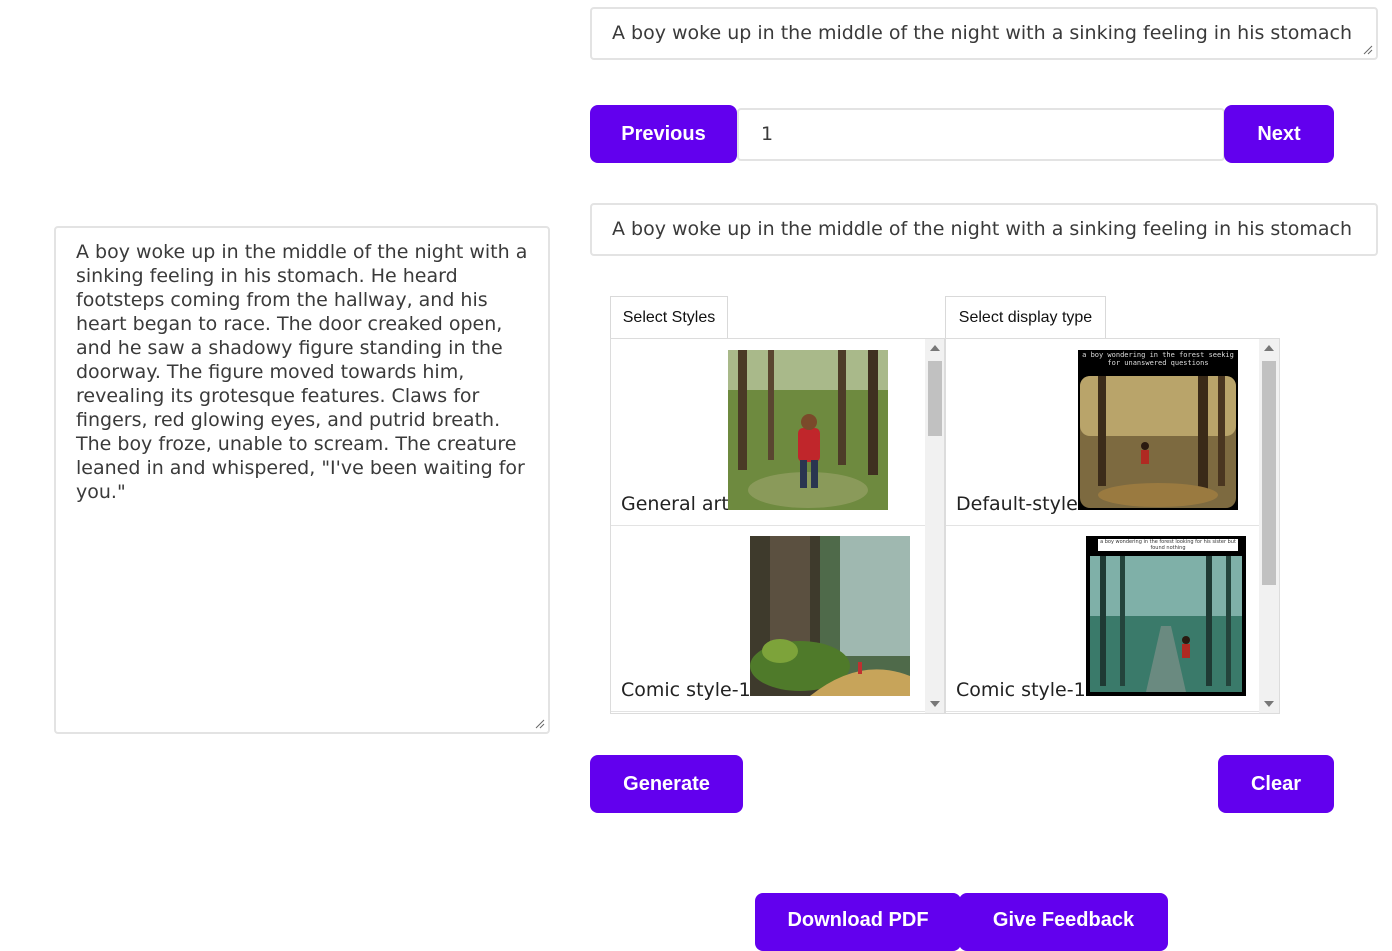 This screenshot has height=951, width=1392. Describe the element at coordinates (767, 134) in the screenshot. I see `page-number-value: 1` at that location.